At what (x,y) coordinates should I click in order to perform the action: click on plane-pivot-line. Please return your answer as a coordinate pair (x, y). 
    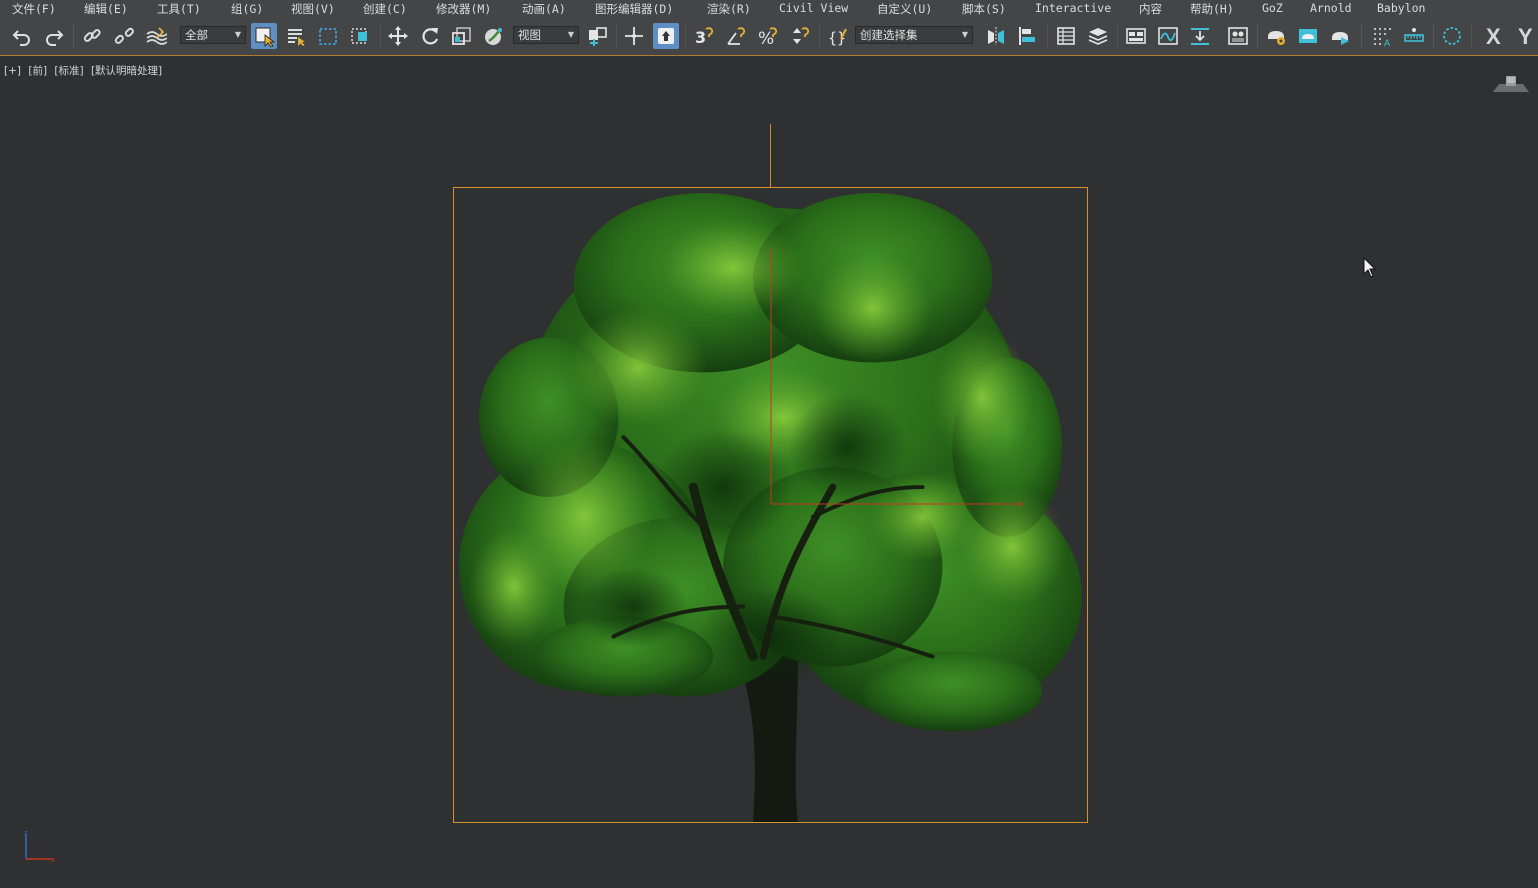
    Looking at the image, I should click on (770, 156).